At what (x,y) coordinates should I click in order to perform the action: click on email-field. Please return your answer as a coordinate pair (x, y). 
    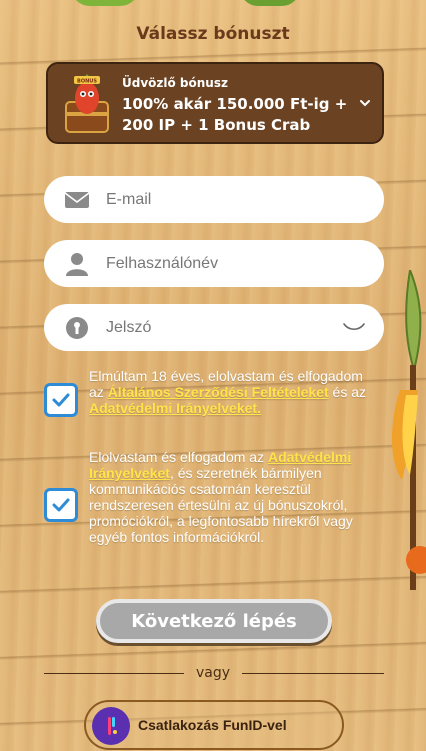
    Looking at the image, I should click on (214, 199).